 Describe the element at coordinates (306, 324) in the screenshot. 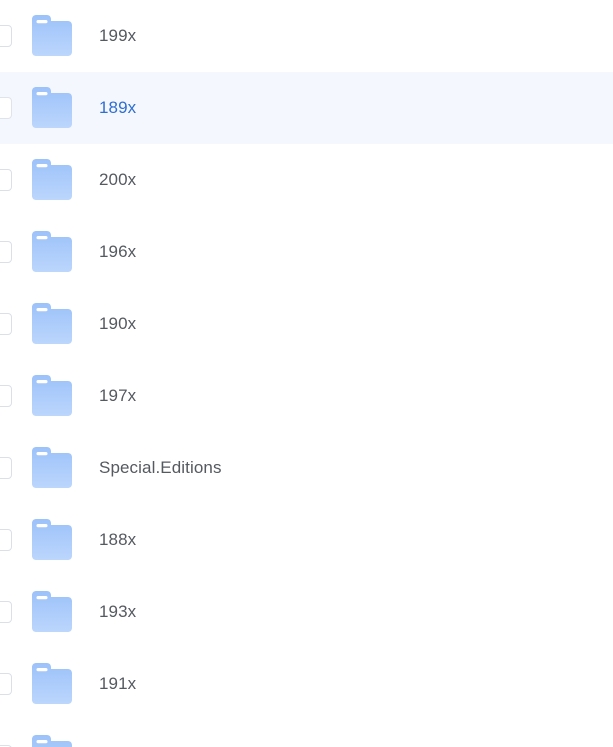

I see `folder-row: 190x` at that location.